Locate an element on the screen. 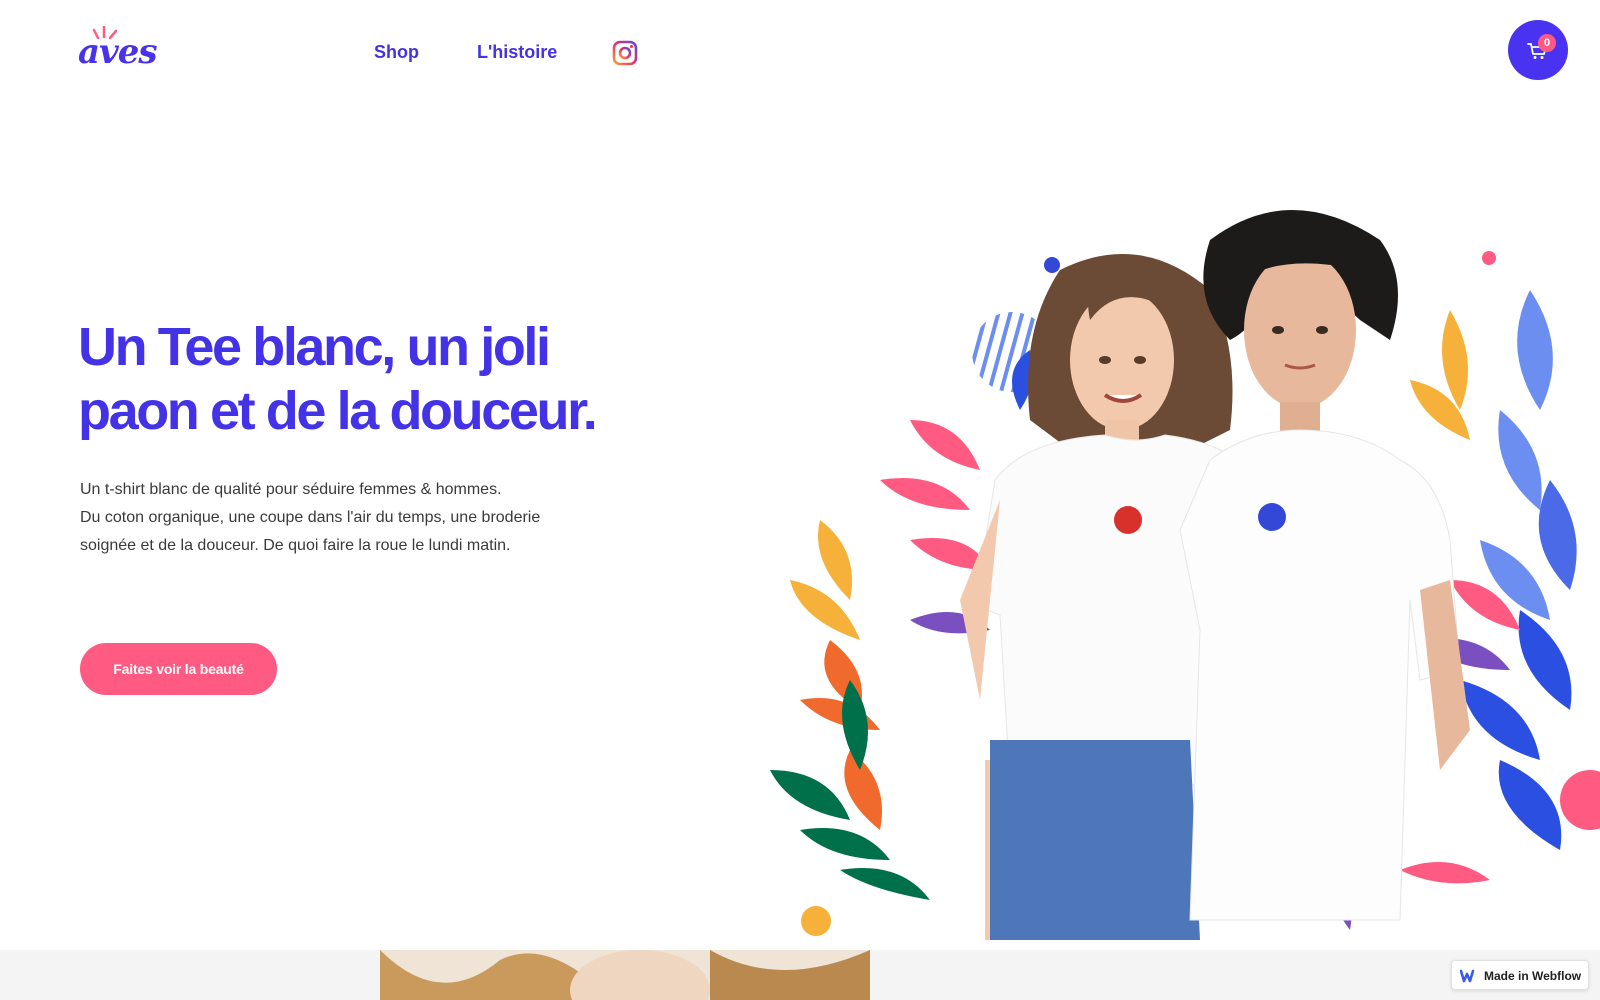 The height and width of the screenshot is (1000, 1600). instagram-icon is located at coordinates (625, 53).